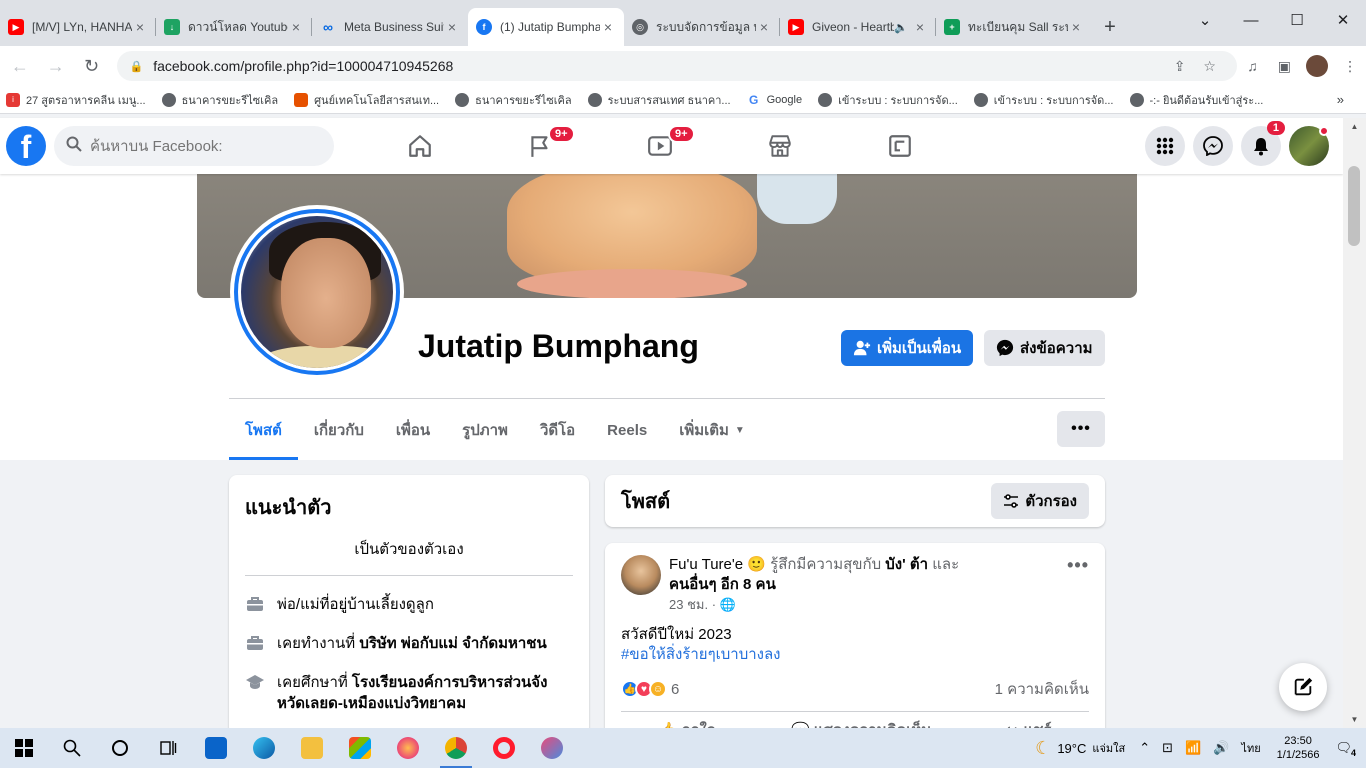 This screenshot has height=768, width=1366. What do you see at coordinates (660, 146) in the screenshot?
I see `nav-watch: 9+` at bounding box center [660, 146].